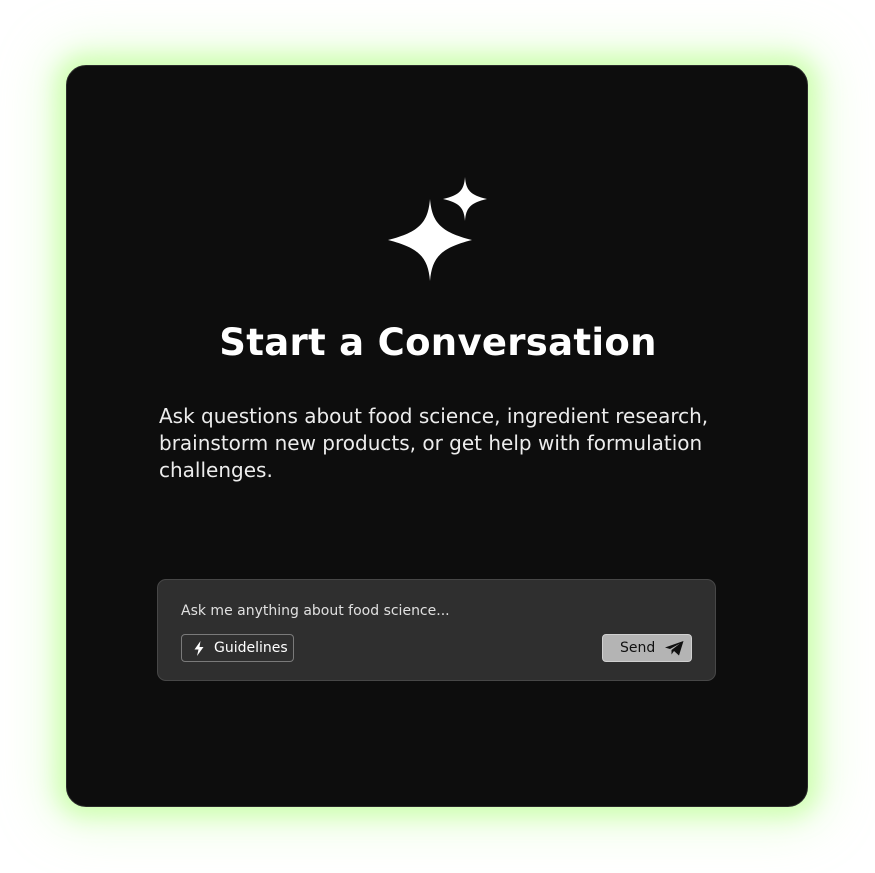 This screenshot has height=873, width=875. Describe the element at coordinates (674, 648) in the screenshot. I see `paper-plane-icon` at that location.